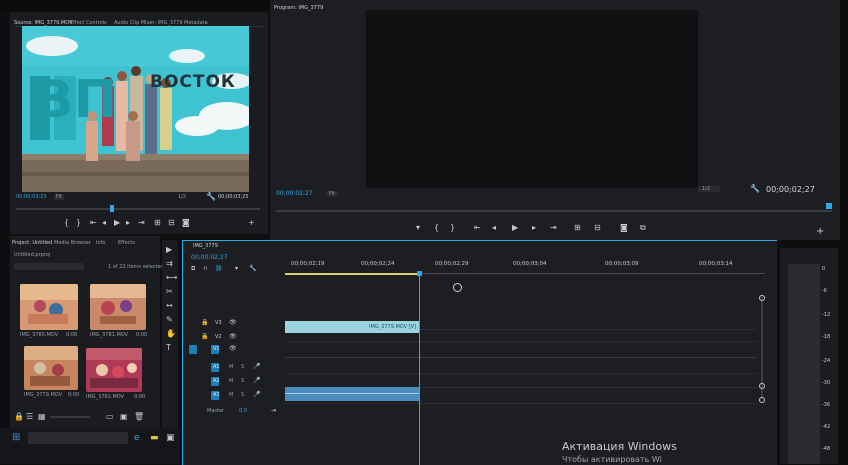 This screenshot has width=848, height=465. I want to click on program-timecode-current: 00;00;02;27, so click(294, 193).